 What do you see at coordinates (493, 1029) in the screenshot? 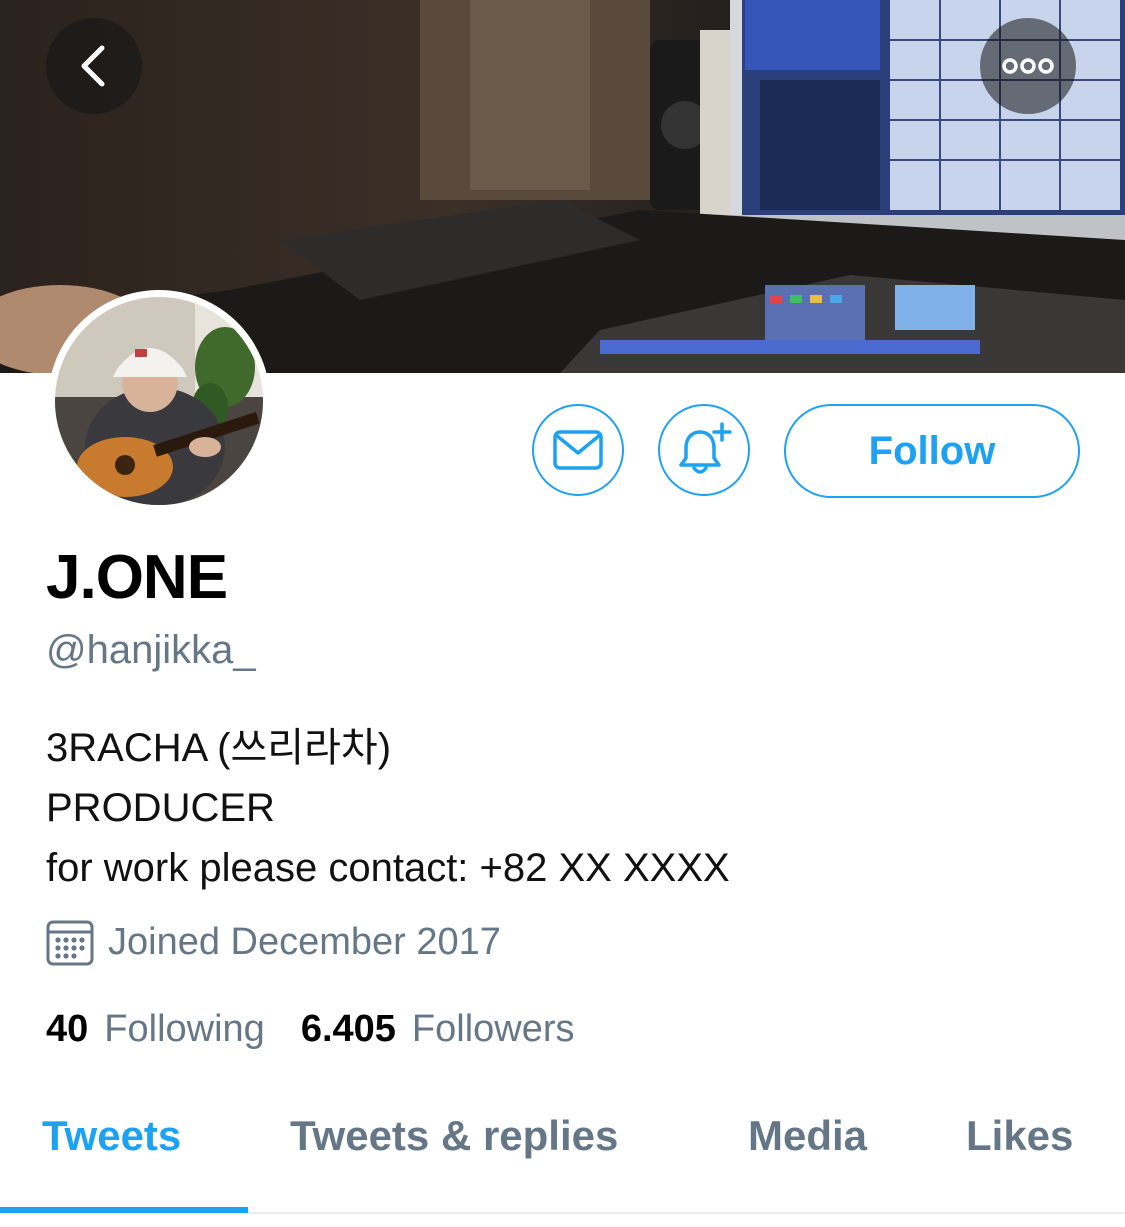
I see `followers-label: Followers` at bounding box center [493, 1029].